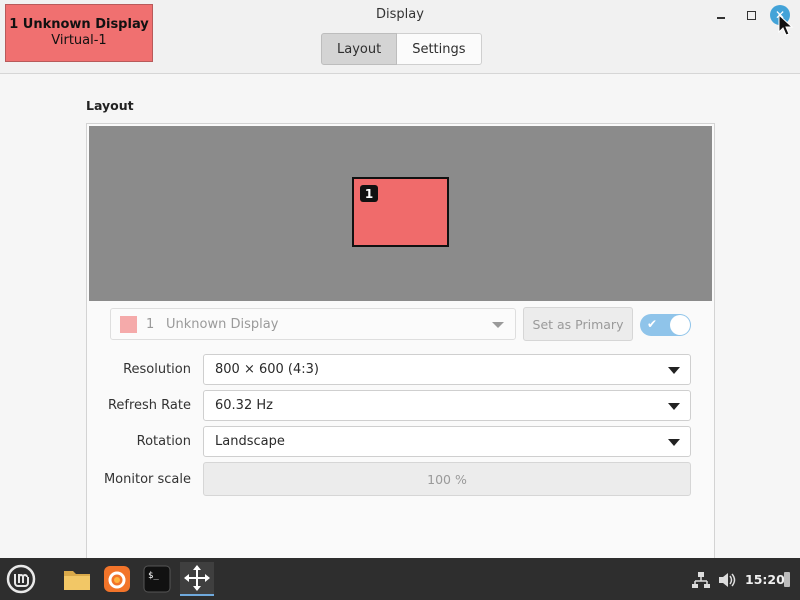 The height and width of the screenshot is (600, 800). I want to click on taskbar: $_ 15:20, so click(400, 579).